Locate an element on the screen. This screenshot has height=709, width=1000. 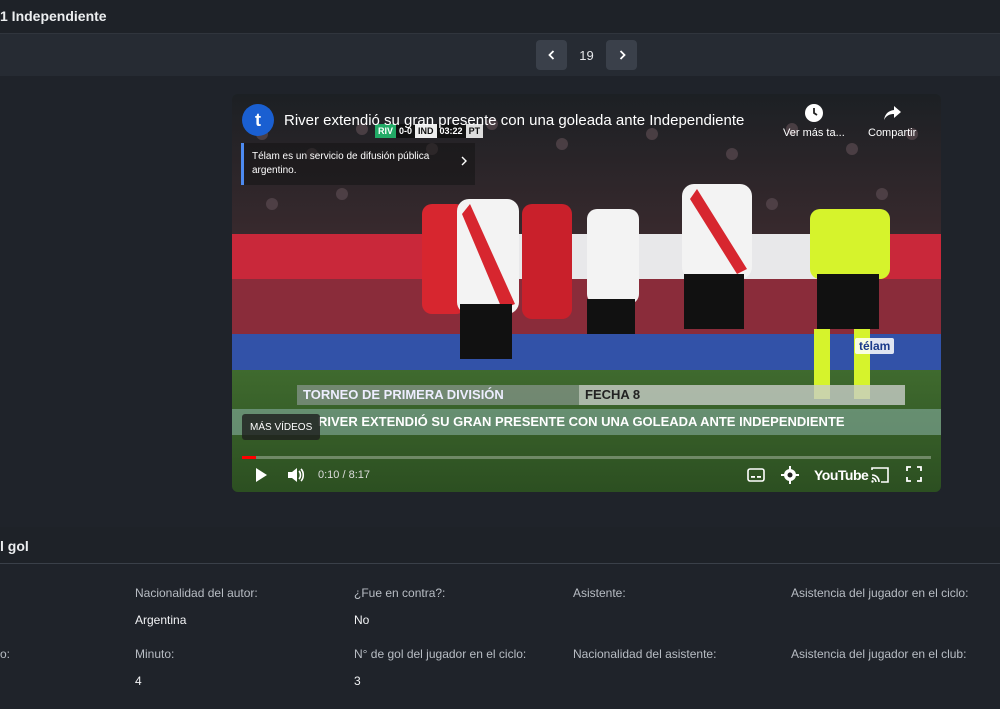
volume-button is located at coordinates (296, 475).